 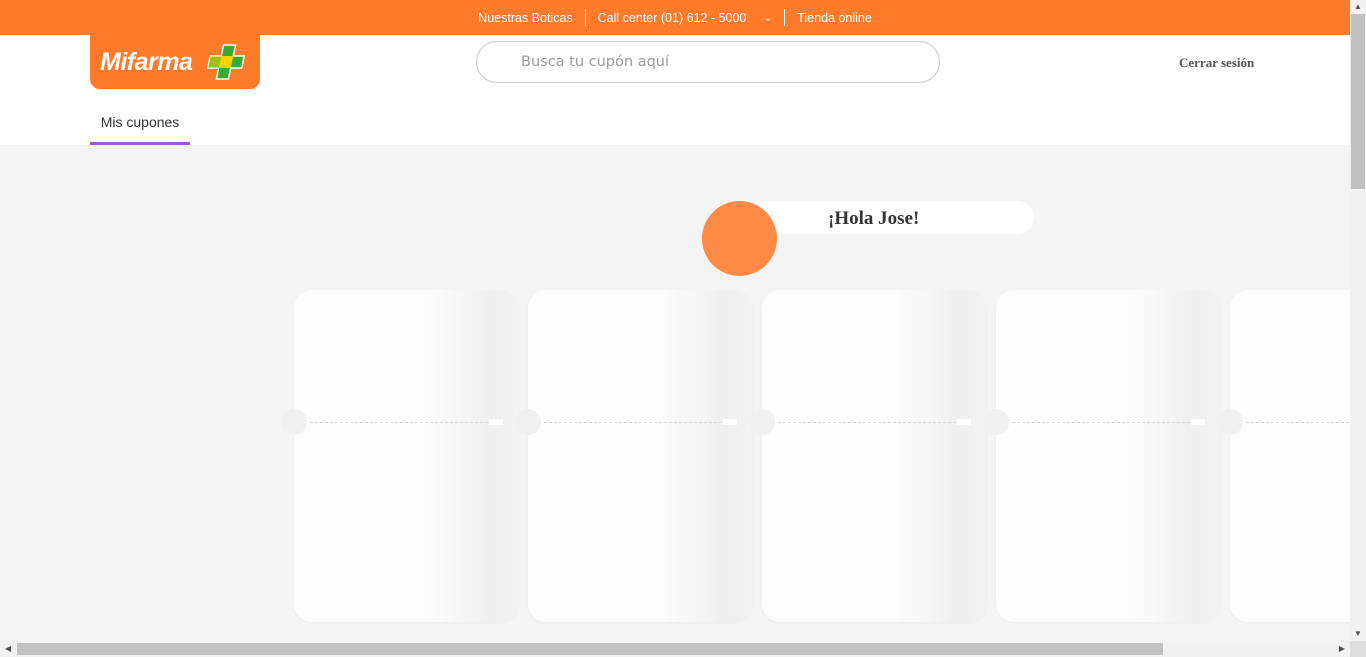 I want to click on mifarma-logo: Mifarma, so click(x=175, y=62).